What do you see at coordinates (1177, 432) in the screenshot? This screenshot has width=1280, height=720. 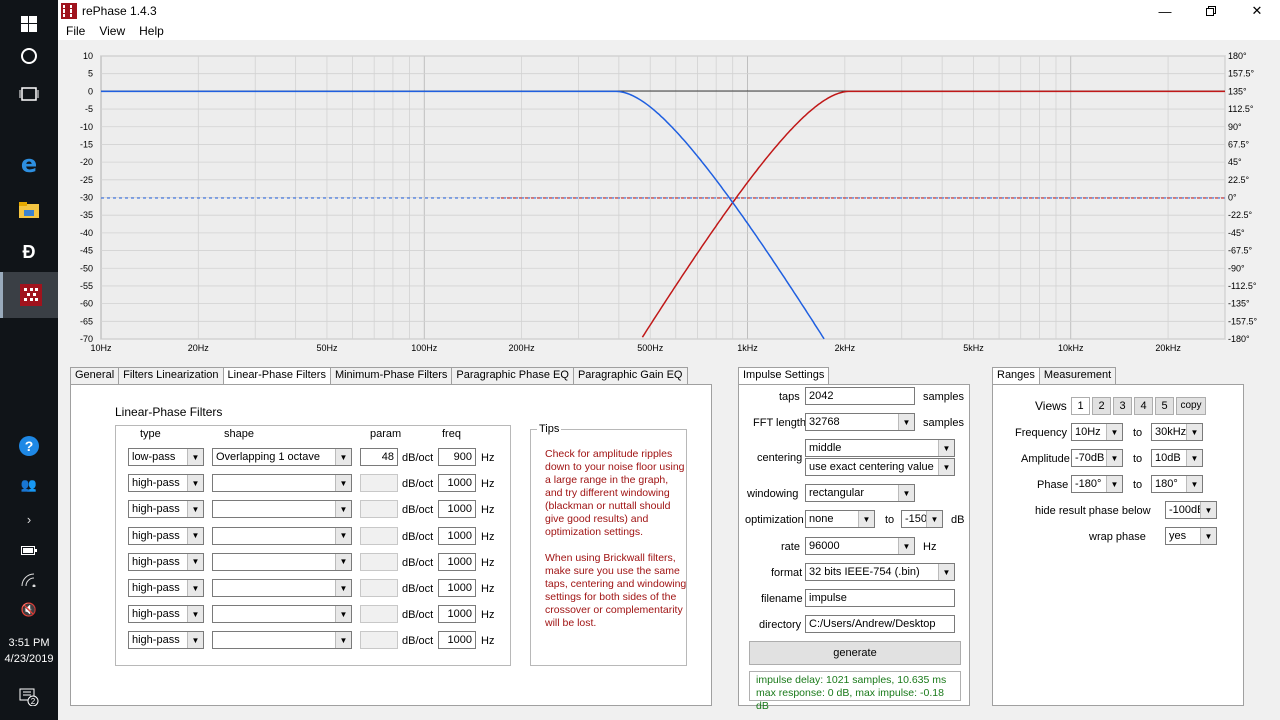 I see `frequency-to-select: 30kHz ▼` at bounding box center [1177, 432].